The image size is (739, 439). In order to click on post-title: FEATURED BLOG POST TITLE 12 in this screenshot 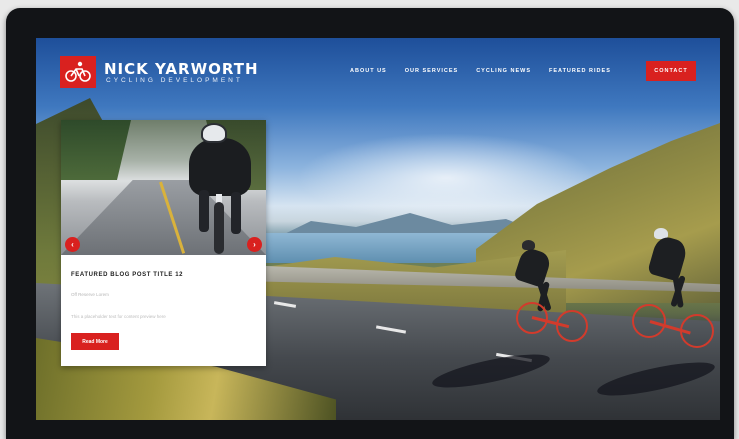, I will do `click(166, 275)`.